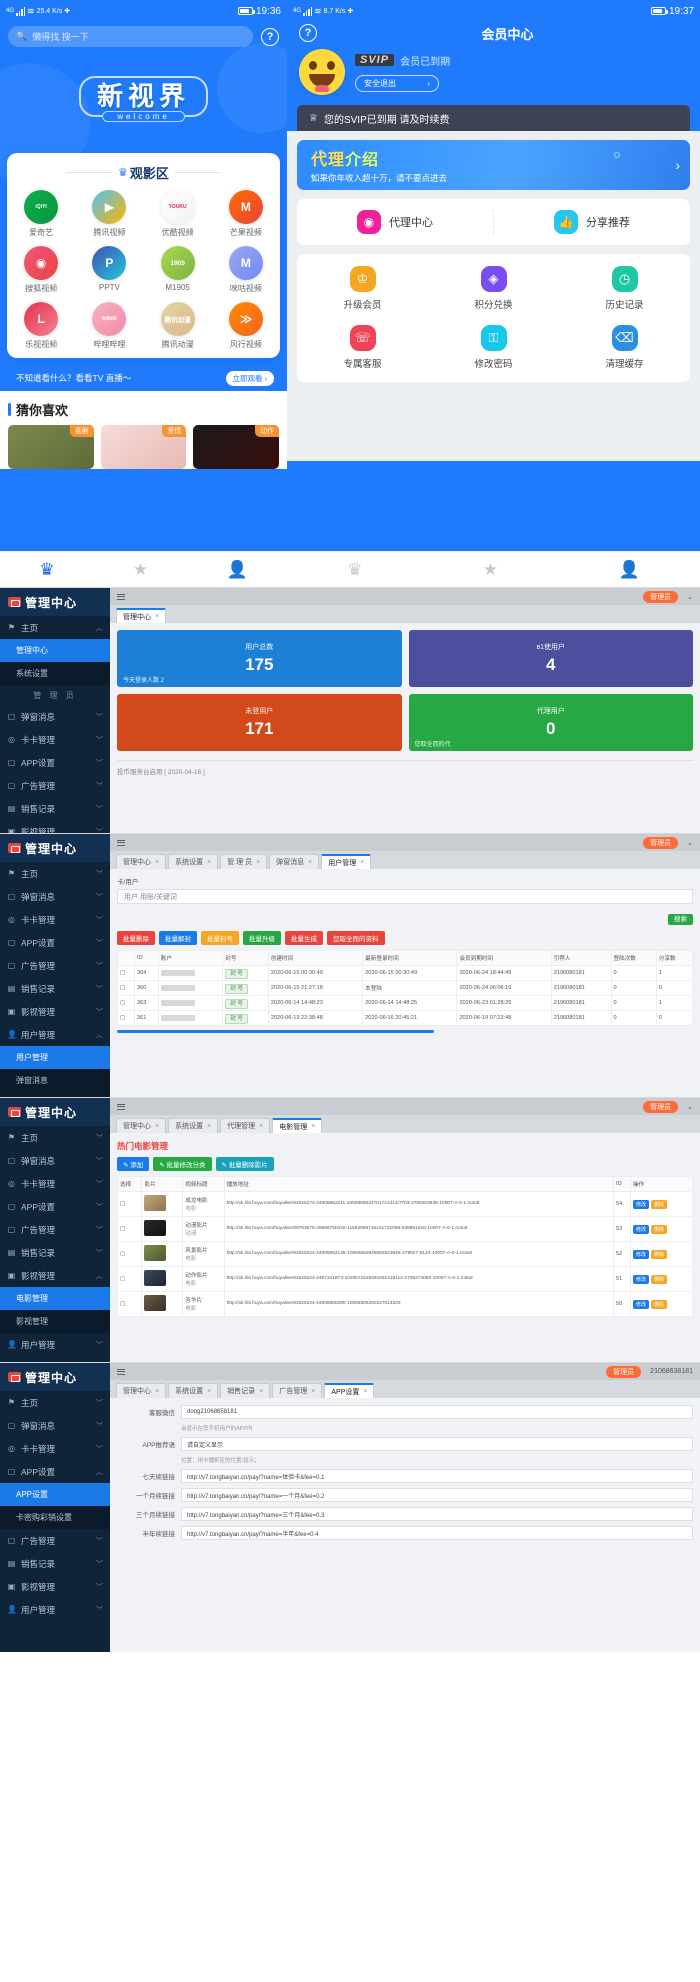  Describe the element at coordinates (493, 347) in the screenshot. I see `member-function-item: ⚿ 修改密码` at that location.